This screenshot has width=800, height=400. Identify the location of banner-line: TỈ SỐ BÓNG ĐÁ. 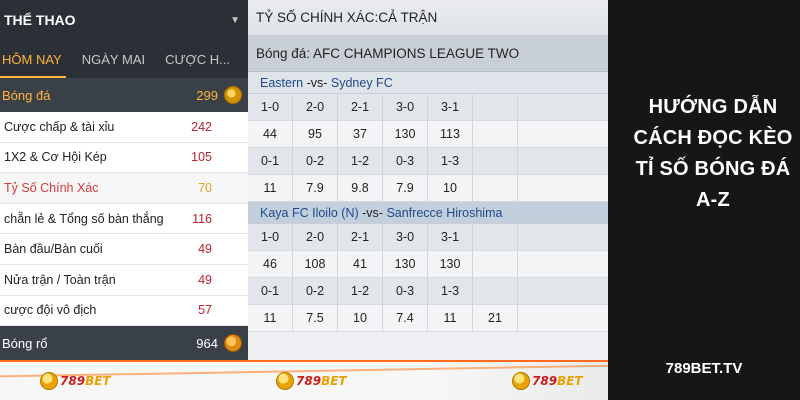
(713, 169).